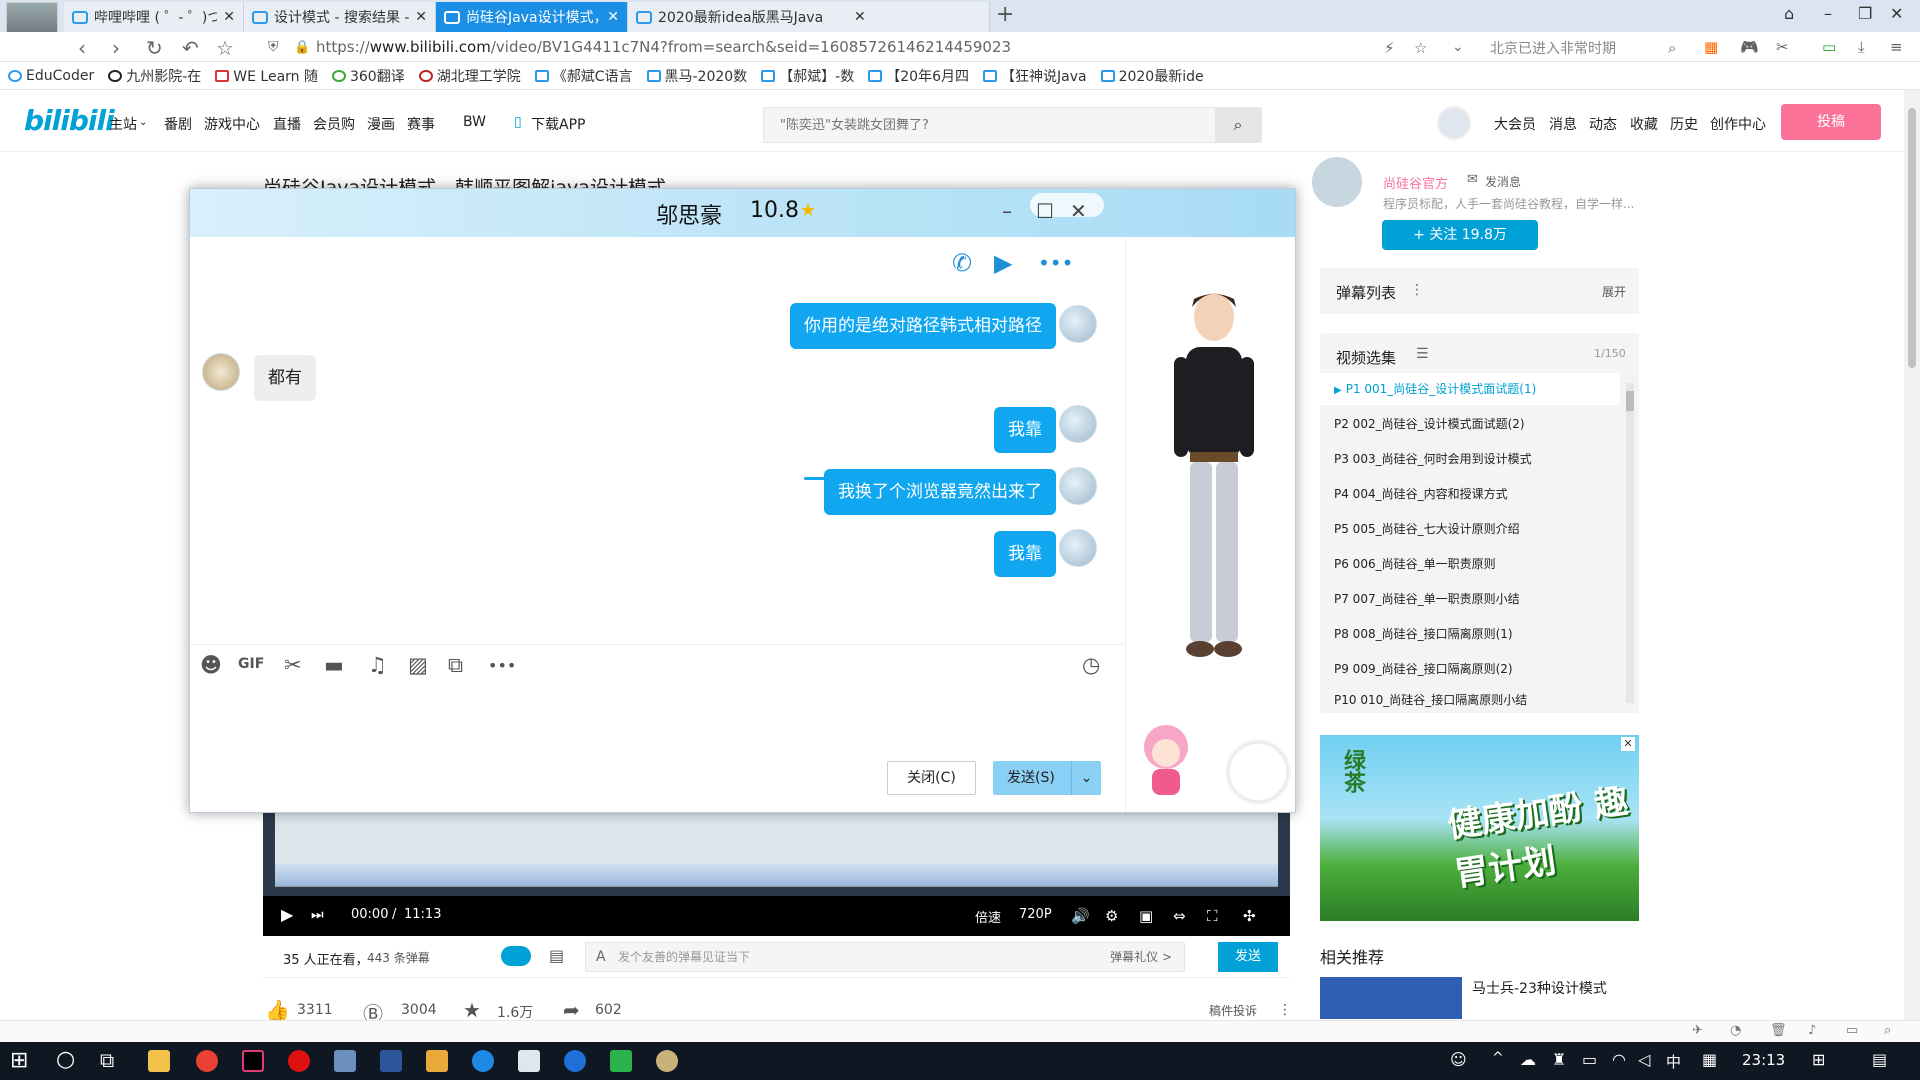 This screenshot has height=1080, width=1920. Describe the element at coordinates (1619, 1059) in the screenshot. I see `wifi-icon: ◠` at that location.